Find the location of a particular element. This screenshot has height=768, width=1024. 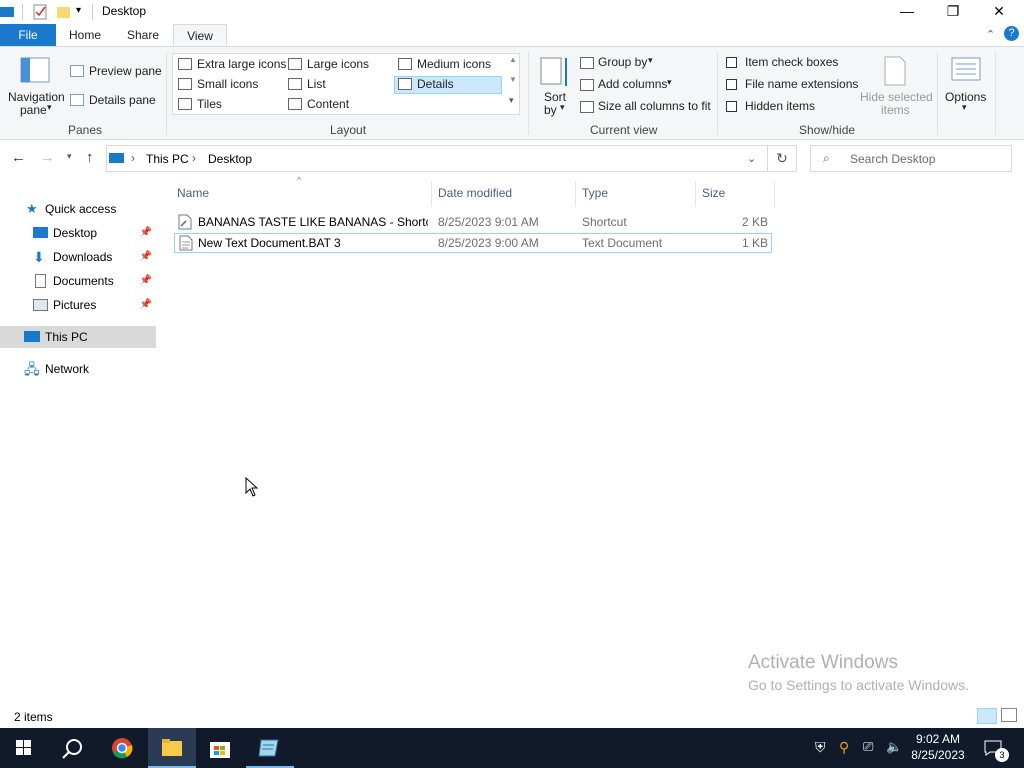

gallery-more-icon: ▾ is located at coordinates (511, 100).